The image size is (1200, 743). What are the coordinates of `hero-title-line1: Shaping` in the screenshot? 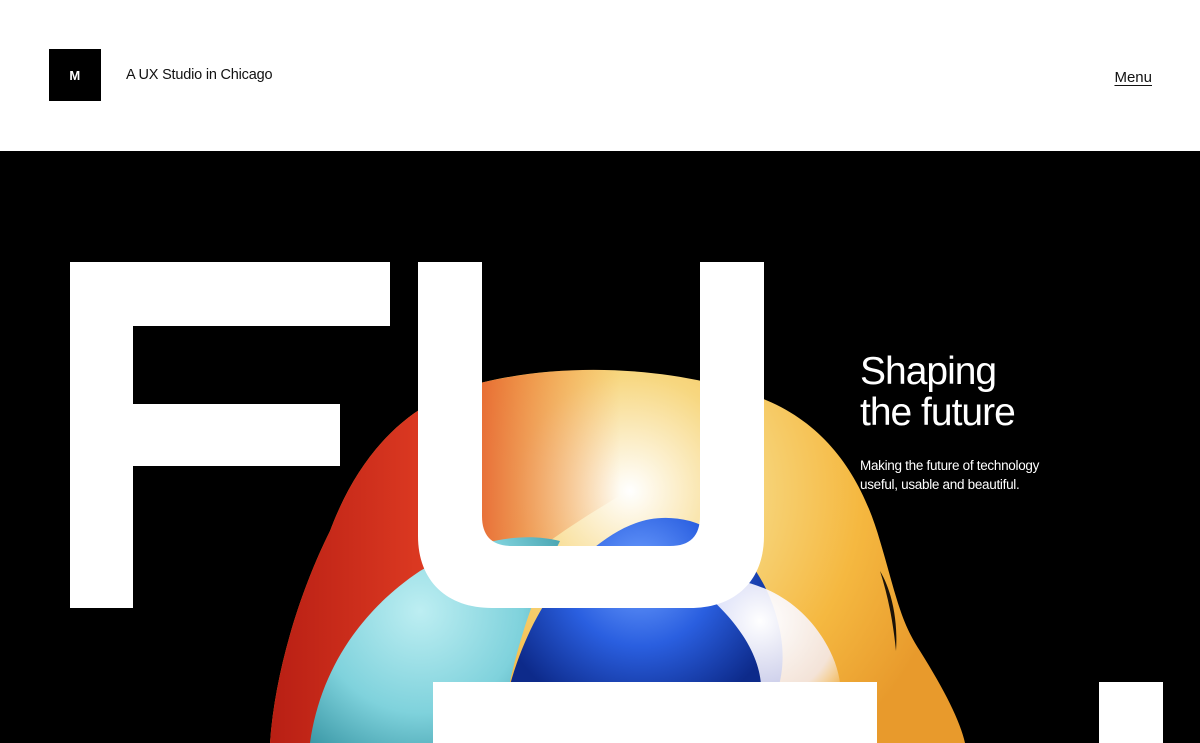 It's located at (928, 371).